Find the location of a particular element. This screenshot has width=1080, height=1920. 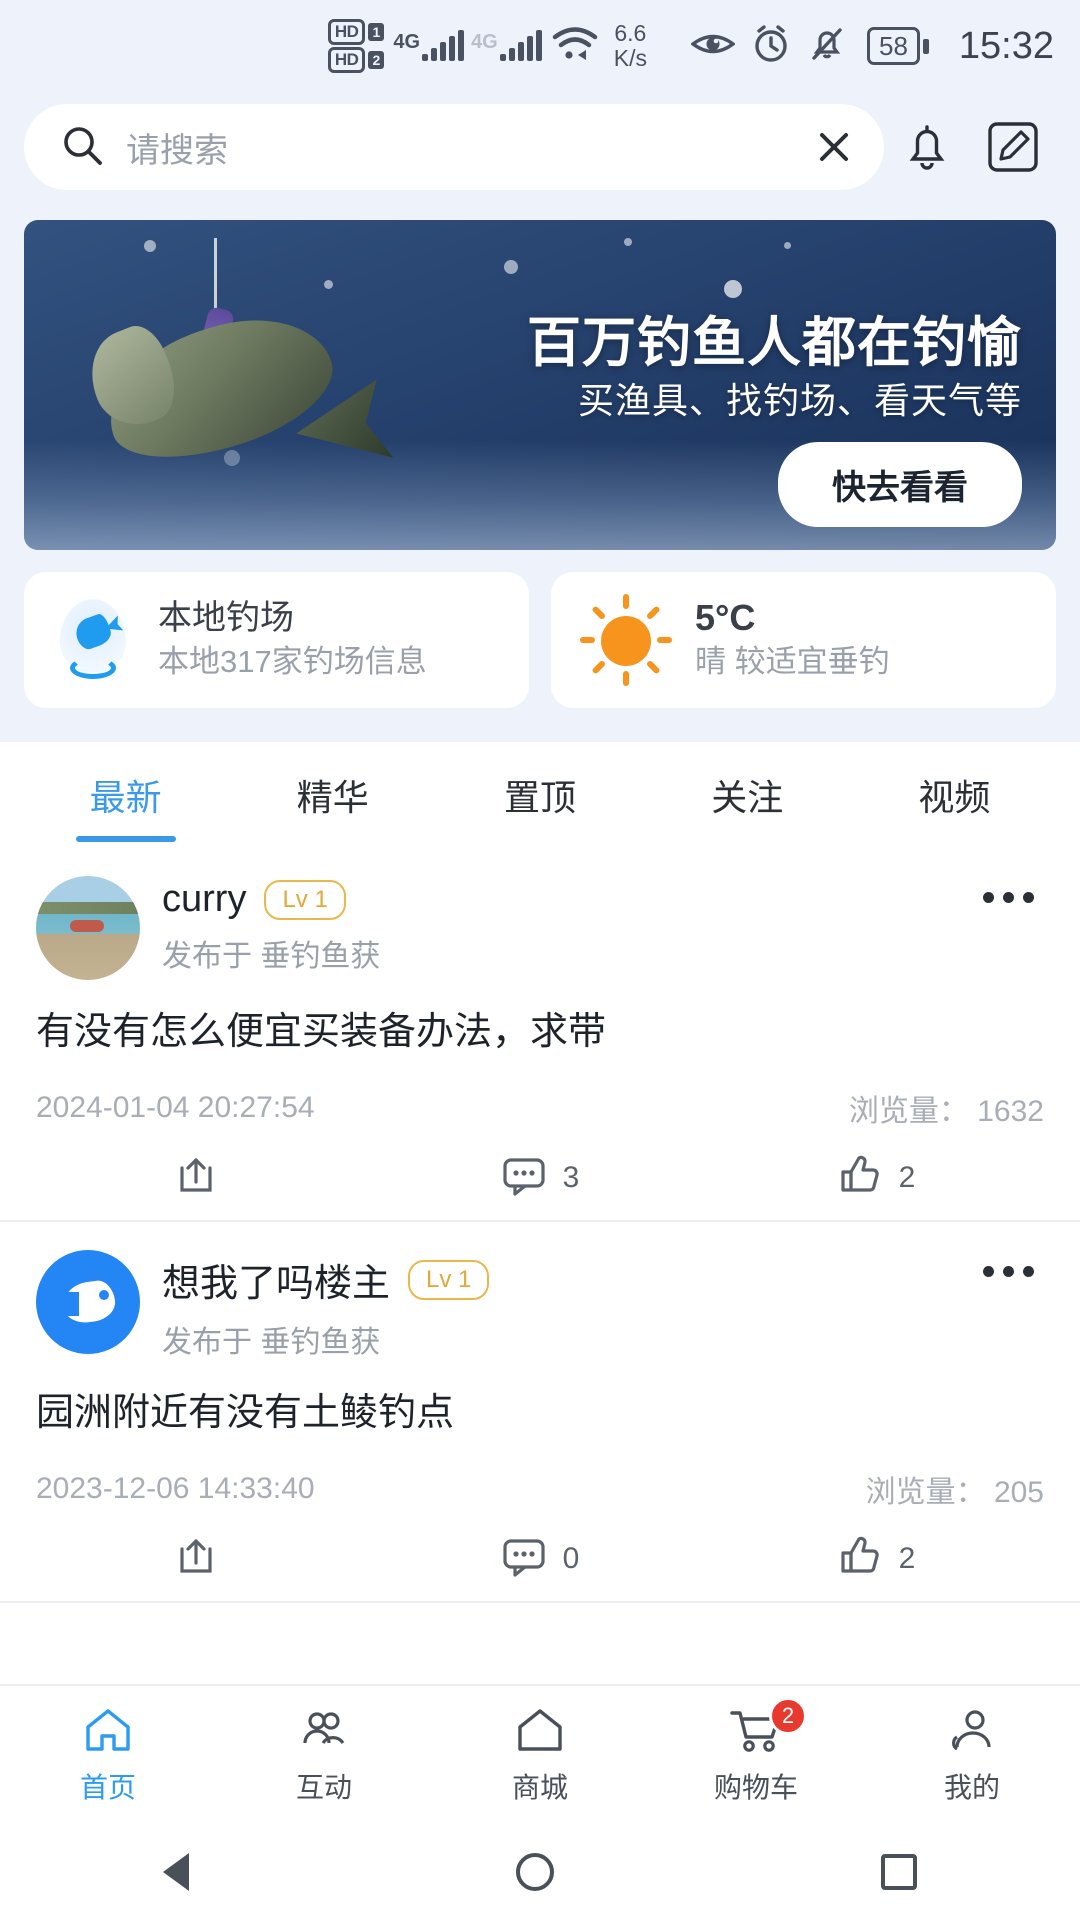

tab-following: 关注 is located at coordinates (747, 795).